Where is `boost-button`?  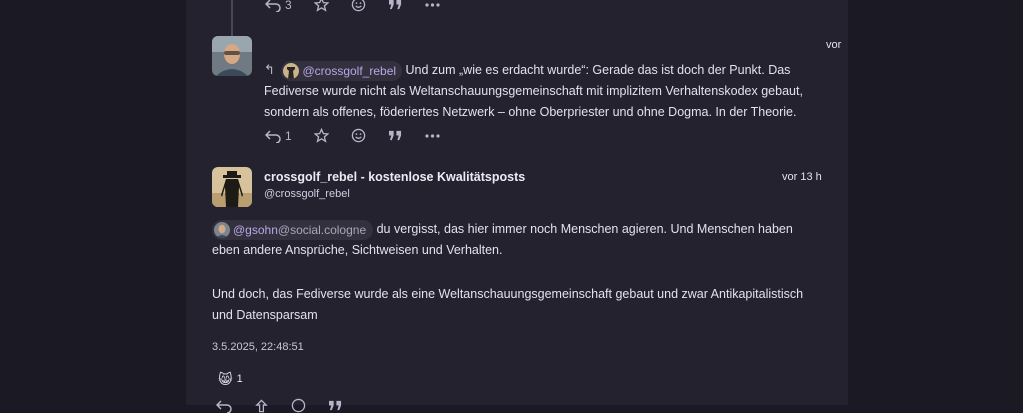 boost-button is located at coordinates (261, 405).